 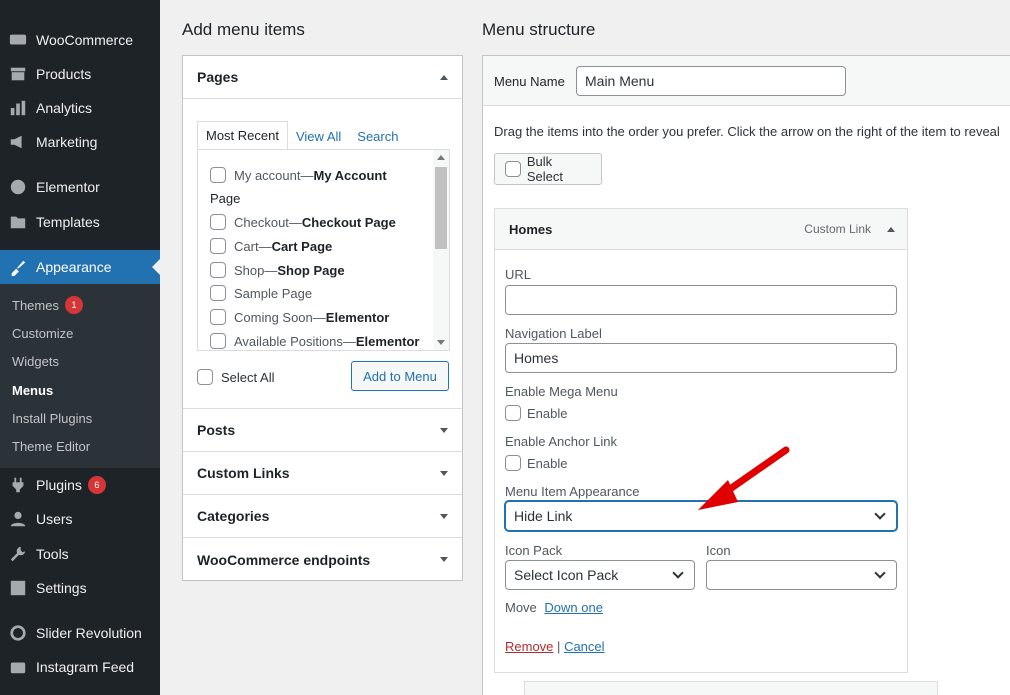 I want to click on next-menu-item, so click(x=731, y=688).